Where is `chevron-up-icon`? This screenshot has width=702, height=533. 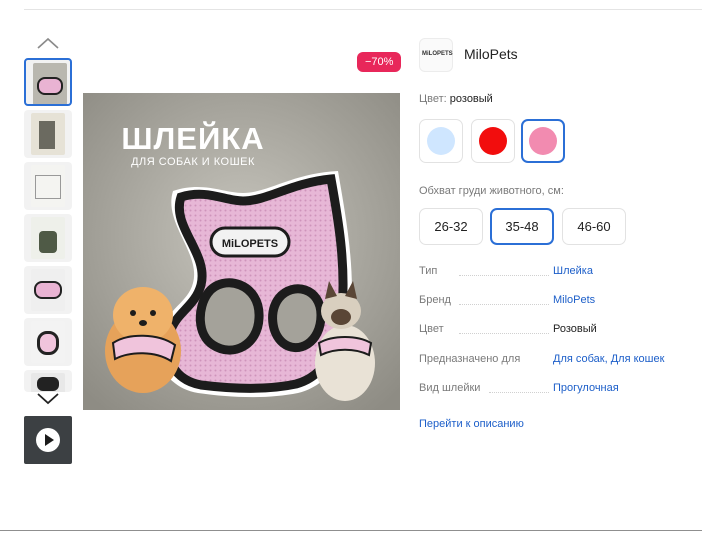
chevron-up-icon is located at coordinates (48, 43).